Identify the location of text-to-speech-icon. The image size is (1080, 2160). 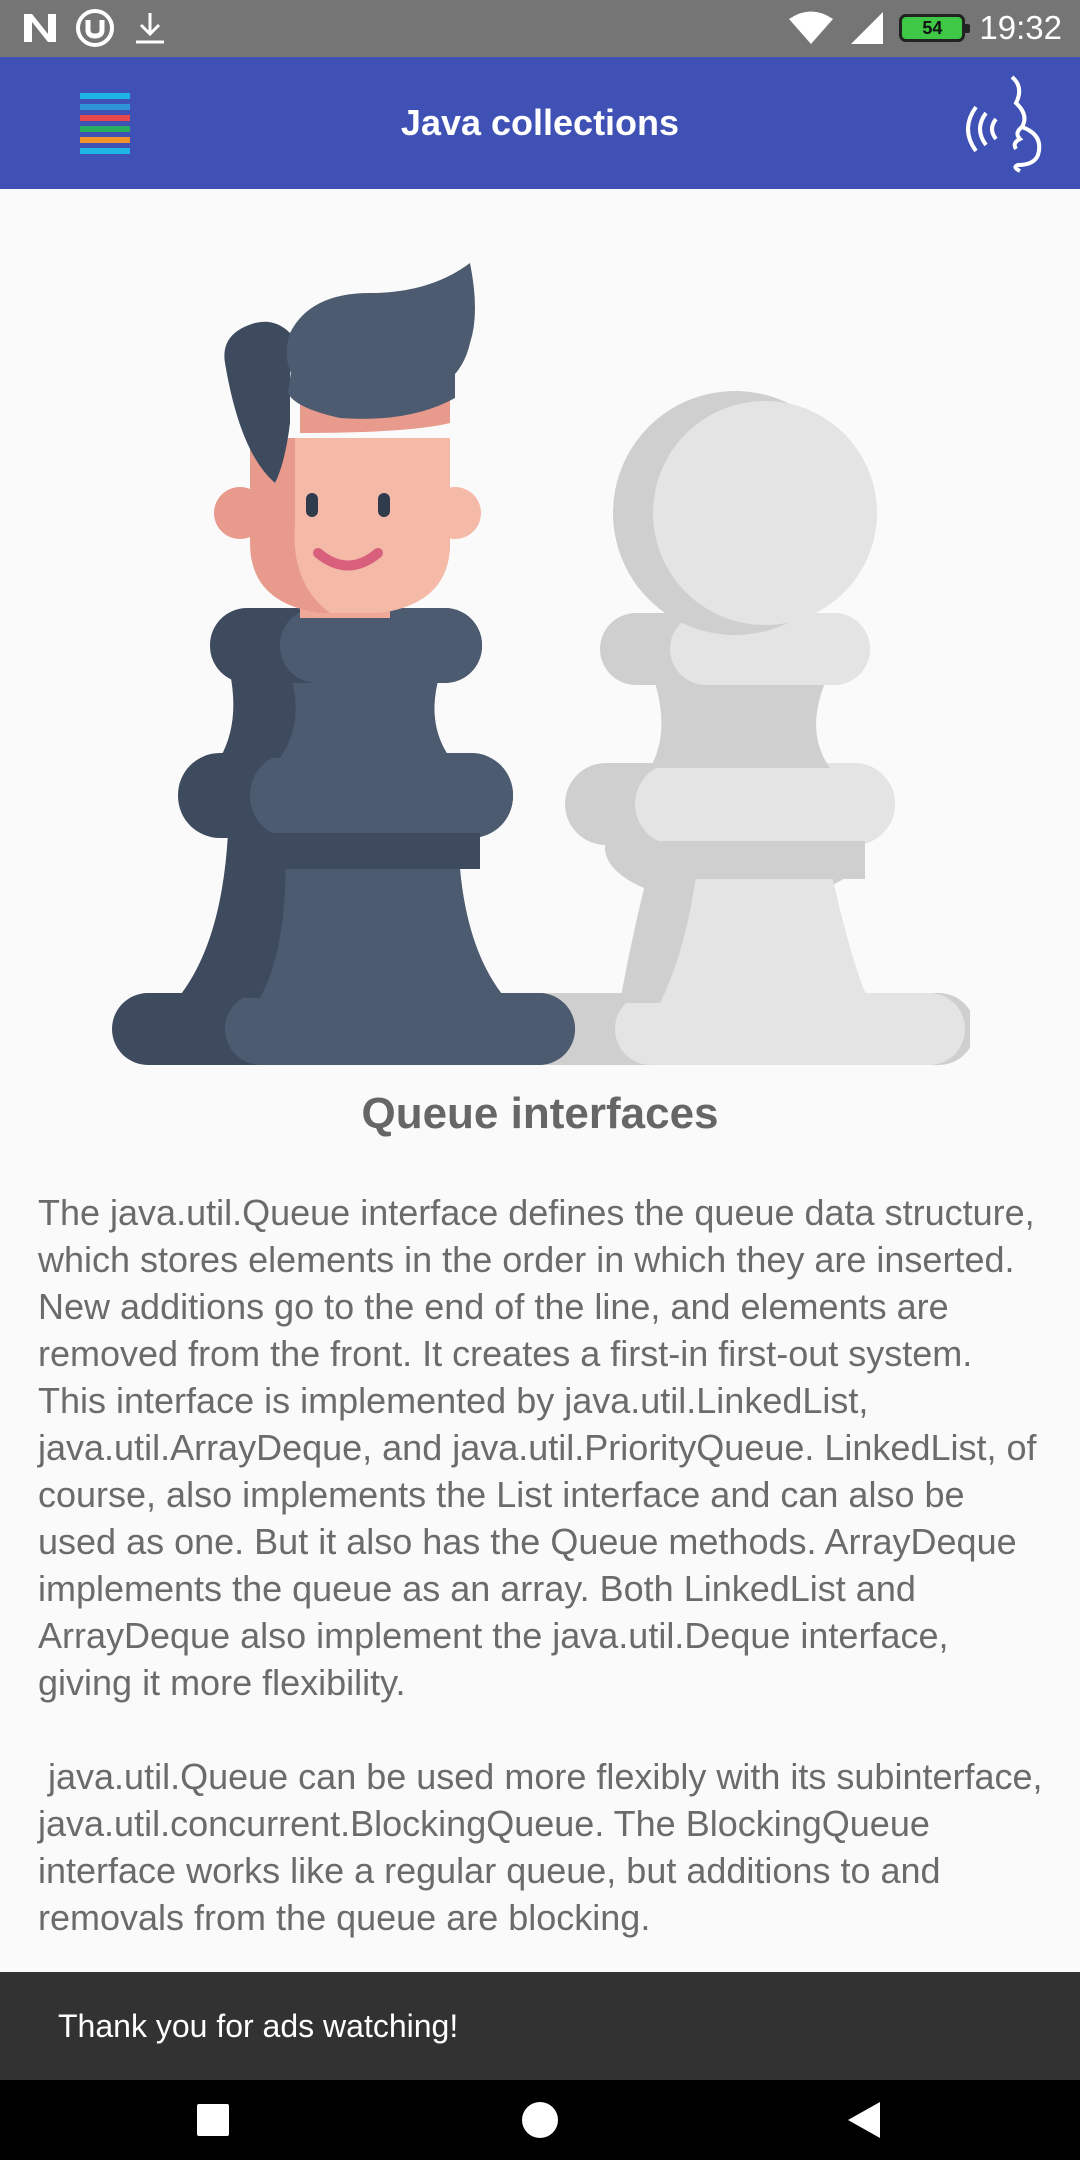
(1004, 124).